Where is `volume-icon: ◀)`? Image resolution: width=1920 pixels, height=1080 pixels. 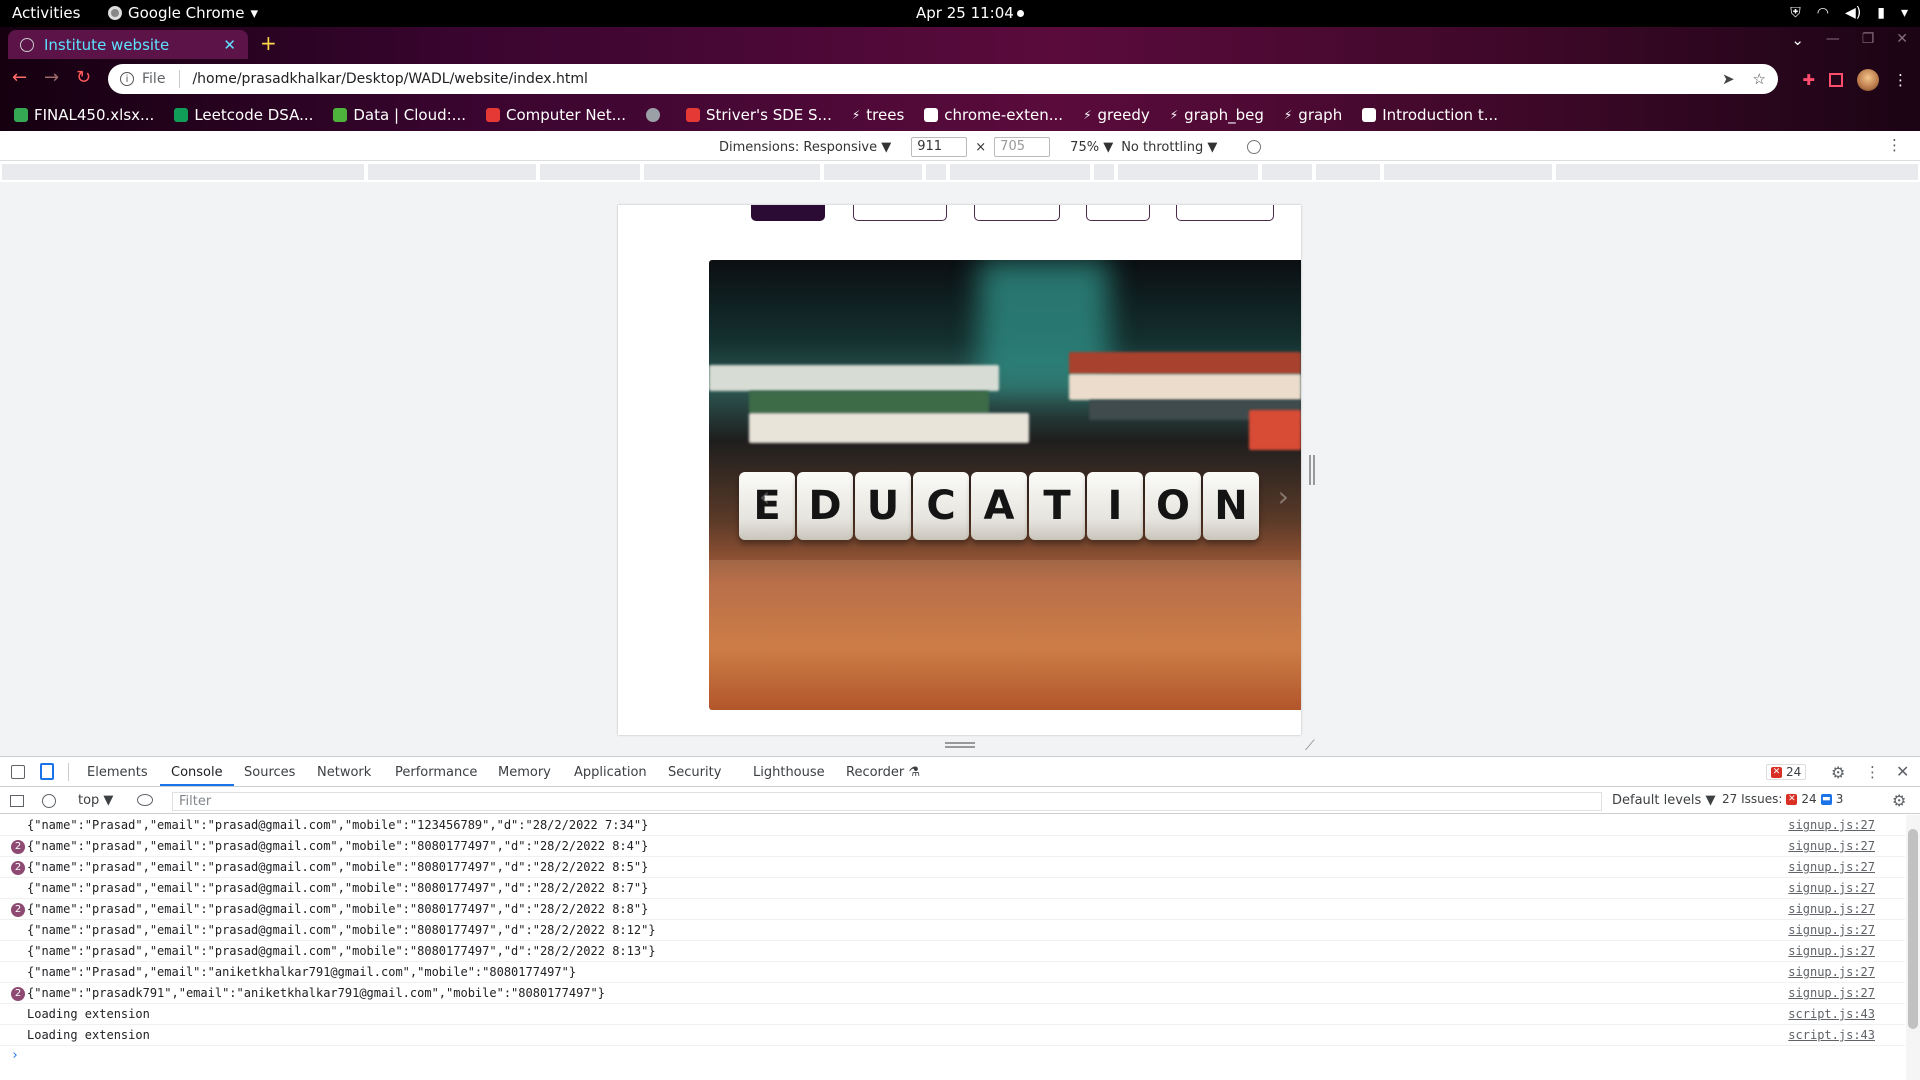 volume-icon: ◀) is located at coordinates (1853, 13).